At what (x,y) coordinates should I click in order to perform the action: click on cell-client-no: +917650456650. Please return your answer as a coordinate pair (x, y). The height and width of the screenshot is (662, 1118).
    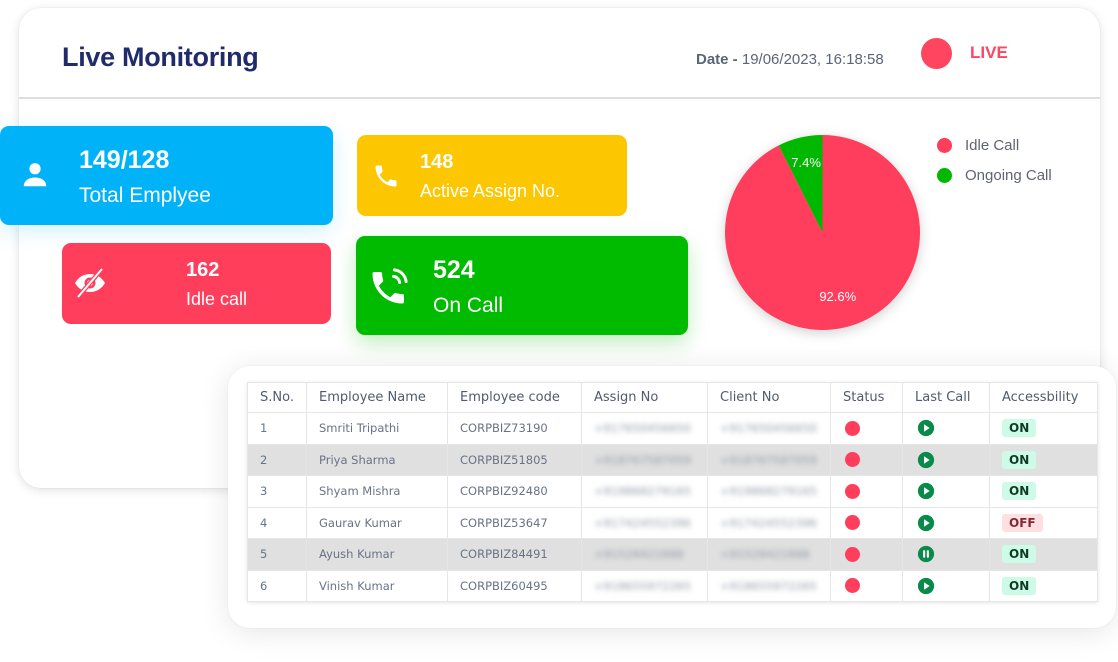
    Looking at the image, I should click on (769, 428).